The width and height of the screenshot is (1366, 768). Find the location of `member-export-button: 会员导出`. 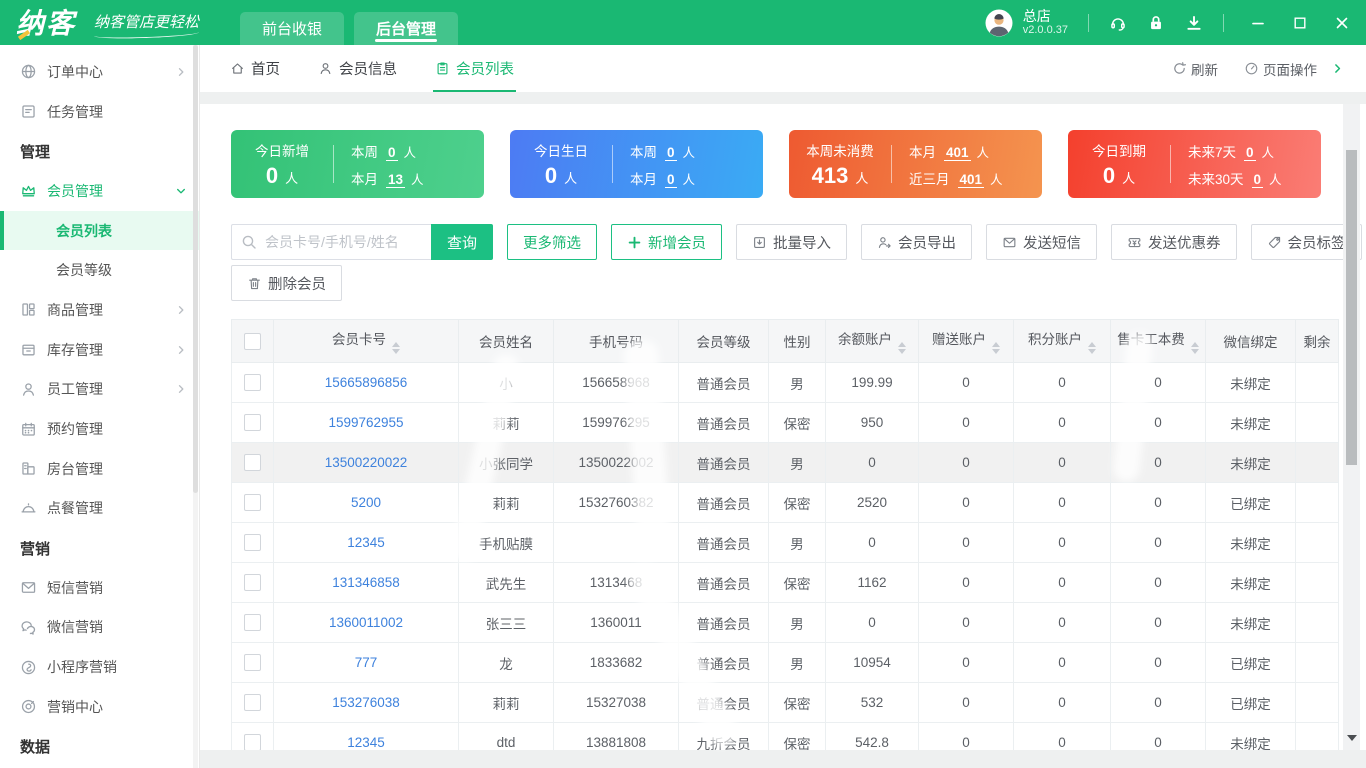

member-export-button: 会员导出 is located at coordinates (916, 242).